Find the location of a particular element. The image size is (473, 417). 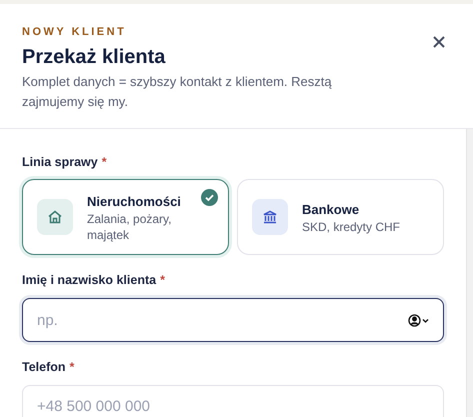

eyebrow-label: NOWY KLIENT is located at coordinates (75, 32).